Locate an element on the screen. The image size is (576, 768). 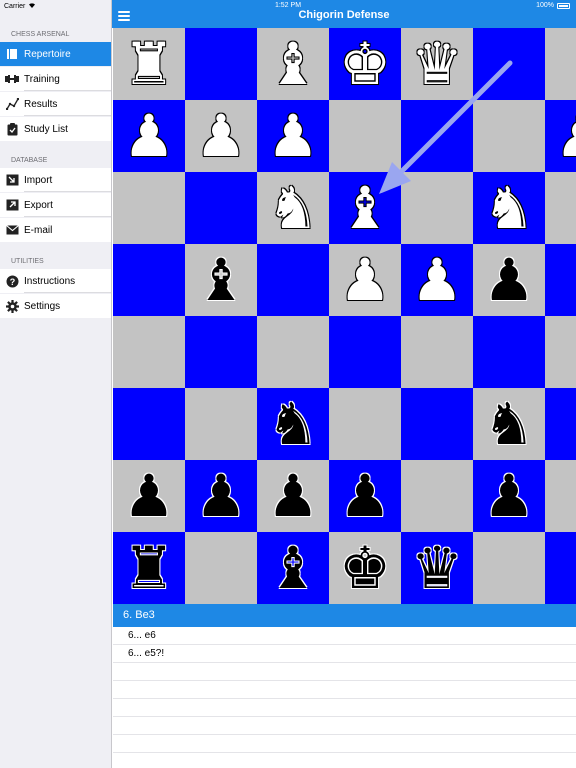
clipboard-icon is located at coordinates (12, 129).